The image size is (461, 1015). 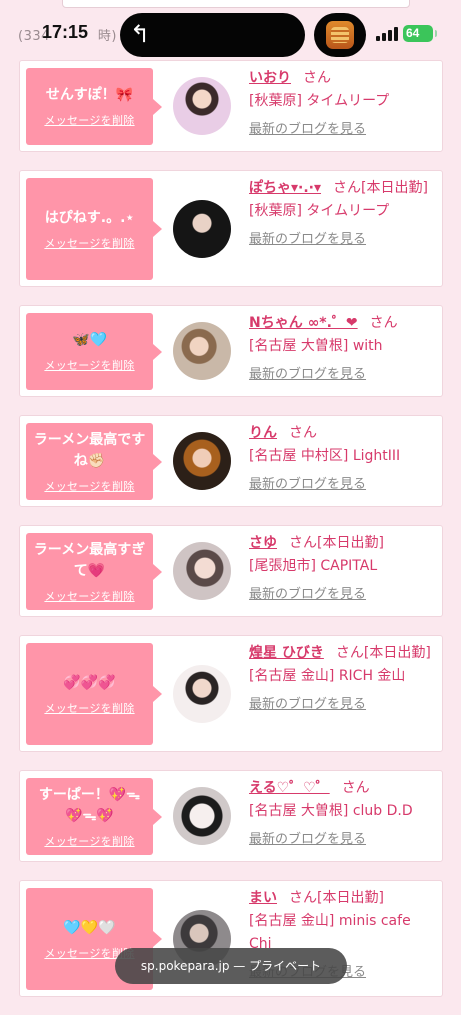 What do you see at coordinates (89, 927) in the screenshot?
I see `message-text: 🩵💛🤍` at bounding box center [89, 927].